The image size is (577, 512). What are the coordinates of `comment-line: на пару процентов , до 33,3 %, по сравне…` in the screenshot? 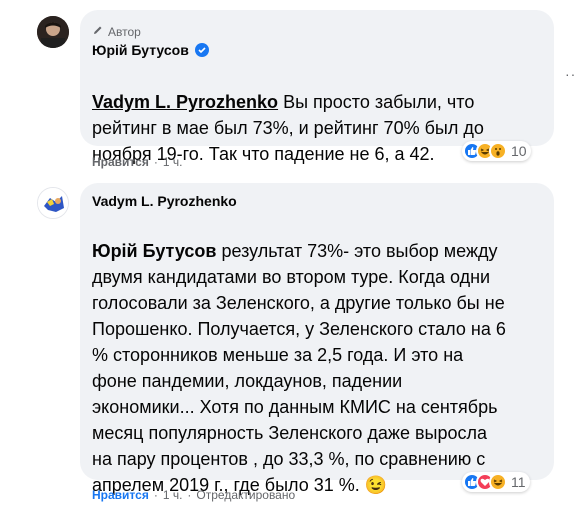 It's located at (289, 459).